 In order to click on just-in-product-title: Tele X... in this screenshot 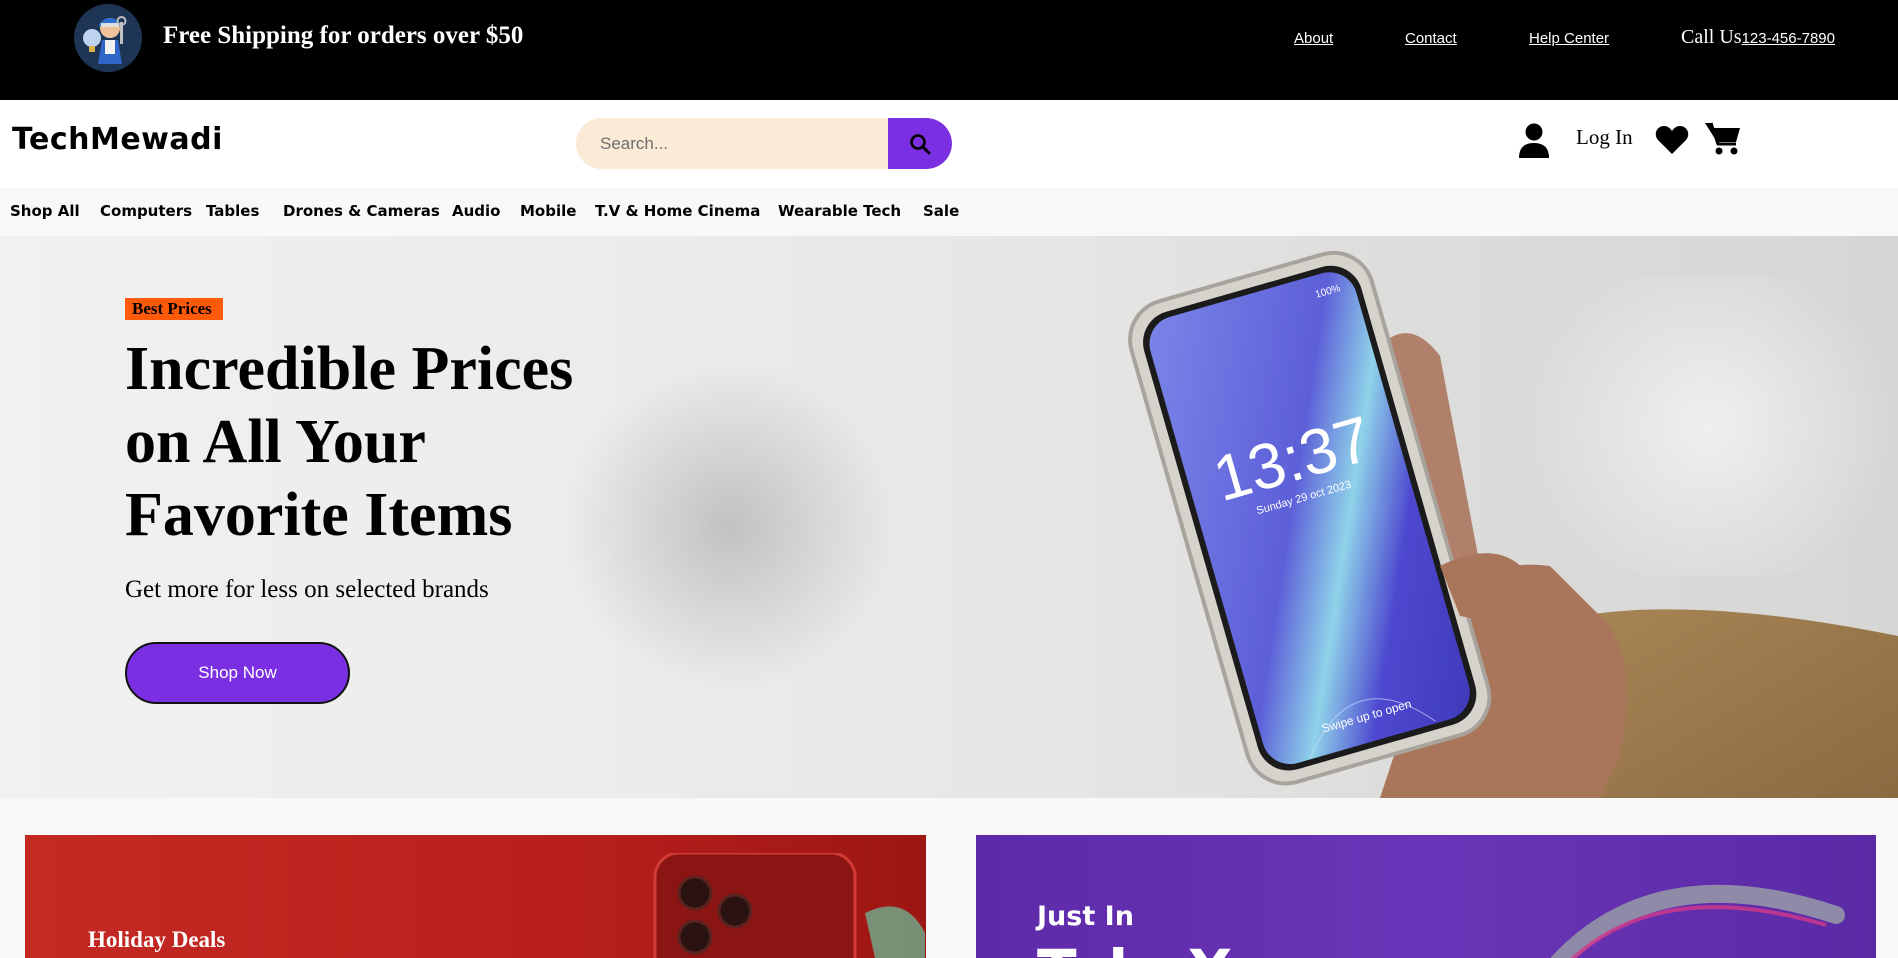, I will do `click(1167, 947)`.